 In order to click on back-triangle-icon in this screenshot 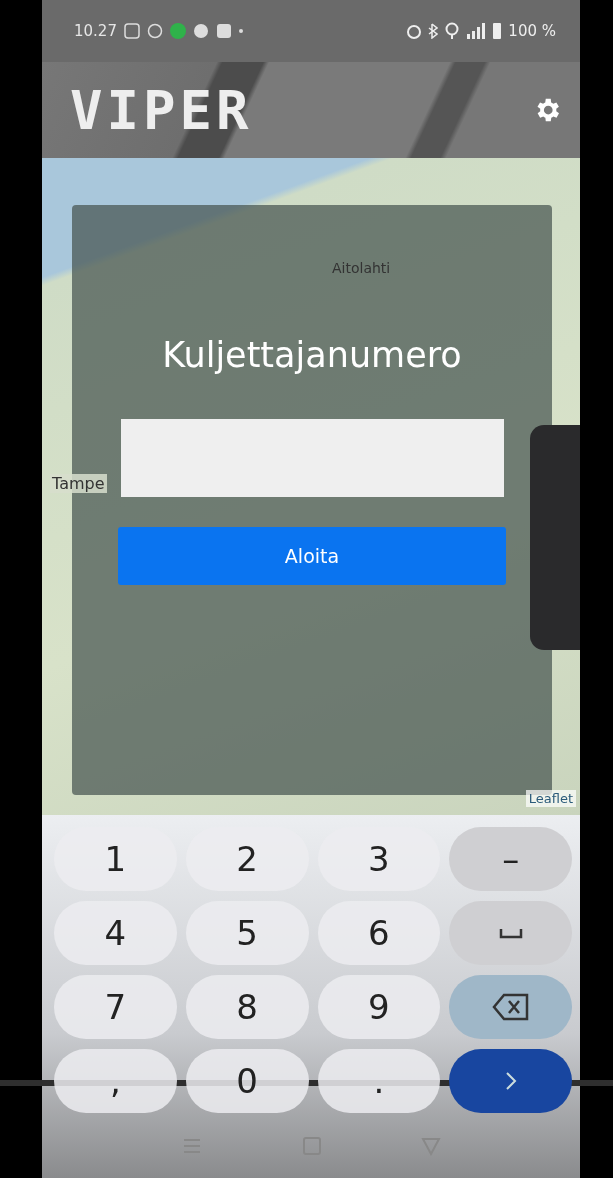, I will do `click(430, 1145)`.